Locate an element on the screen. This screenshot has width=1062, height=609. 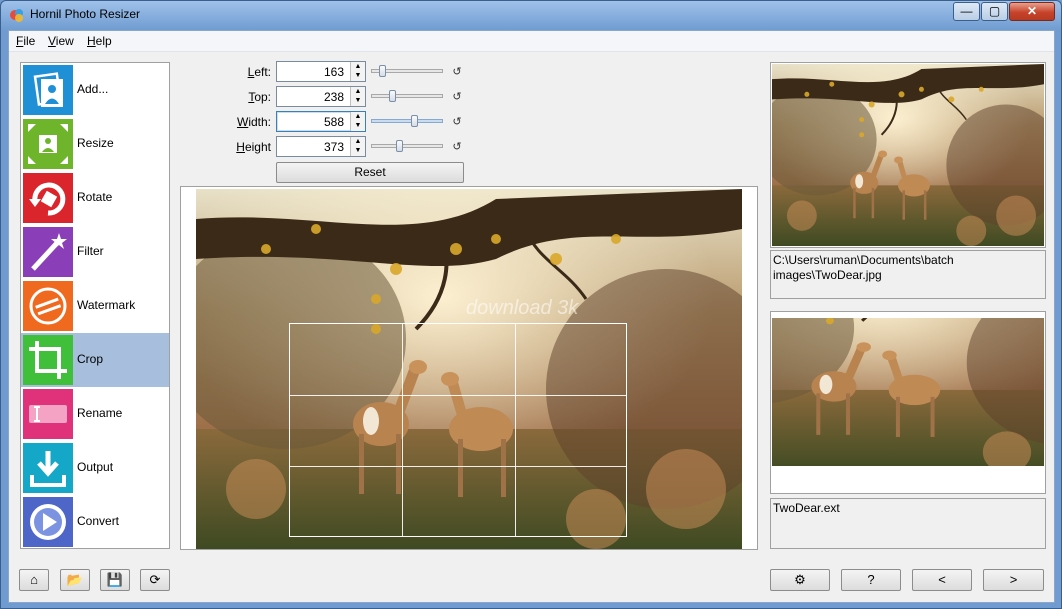
top-spinbox: 238 ▲ ▼ is located at coordinates (321, 96).